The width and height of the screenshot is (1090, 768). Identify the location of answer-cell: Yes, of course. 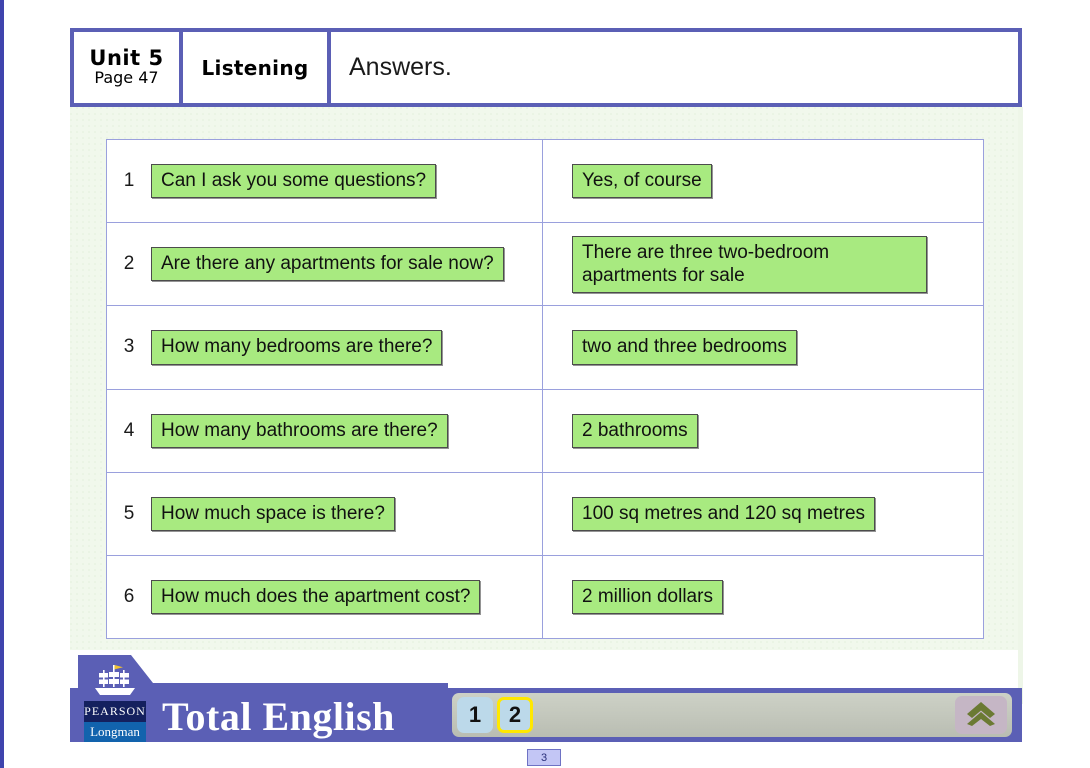
(763, 181).